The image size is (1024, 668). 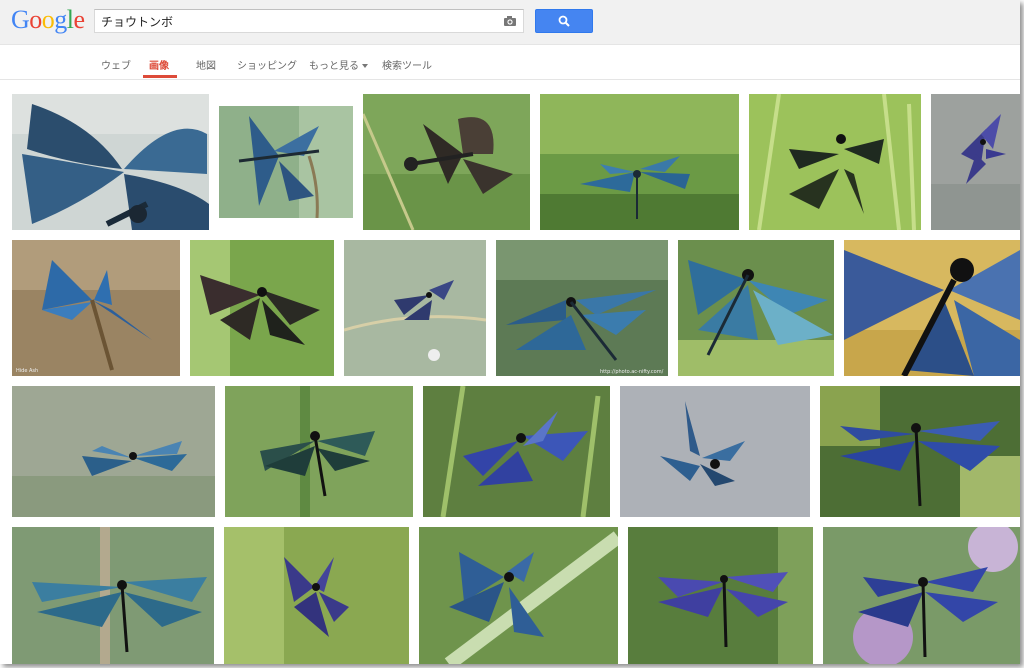 What do you see at coordinates (510, 62) in the screenshot?
I see `search-tabs: ウェブ 画像 地図 ショッピング もっと見る 検索ツール` at bounding box center [510, 62].